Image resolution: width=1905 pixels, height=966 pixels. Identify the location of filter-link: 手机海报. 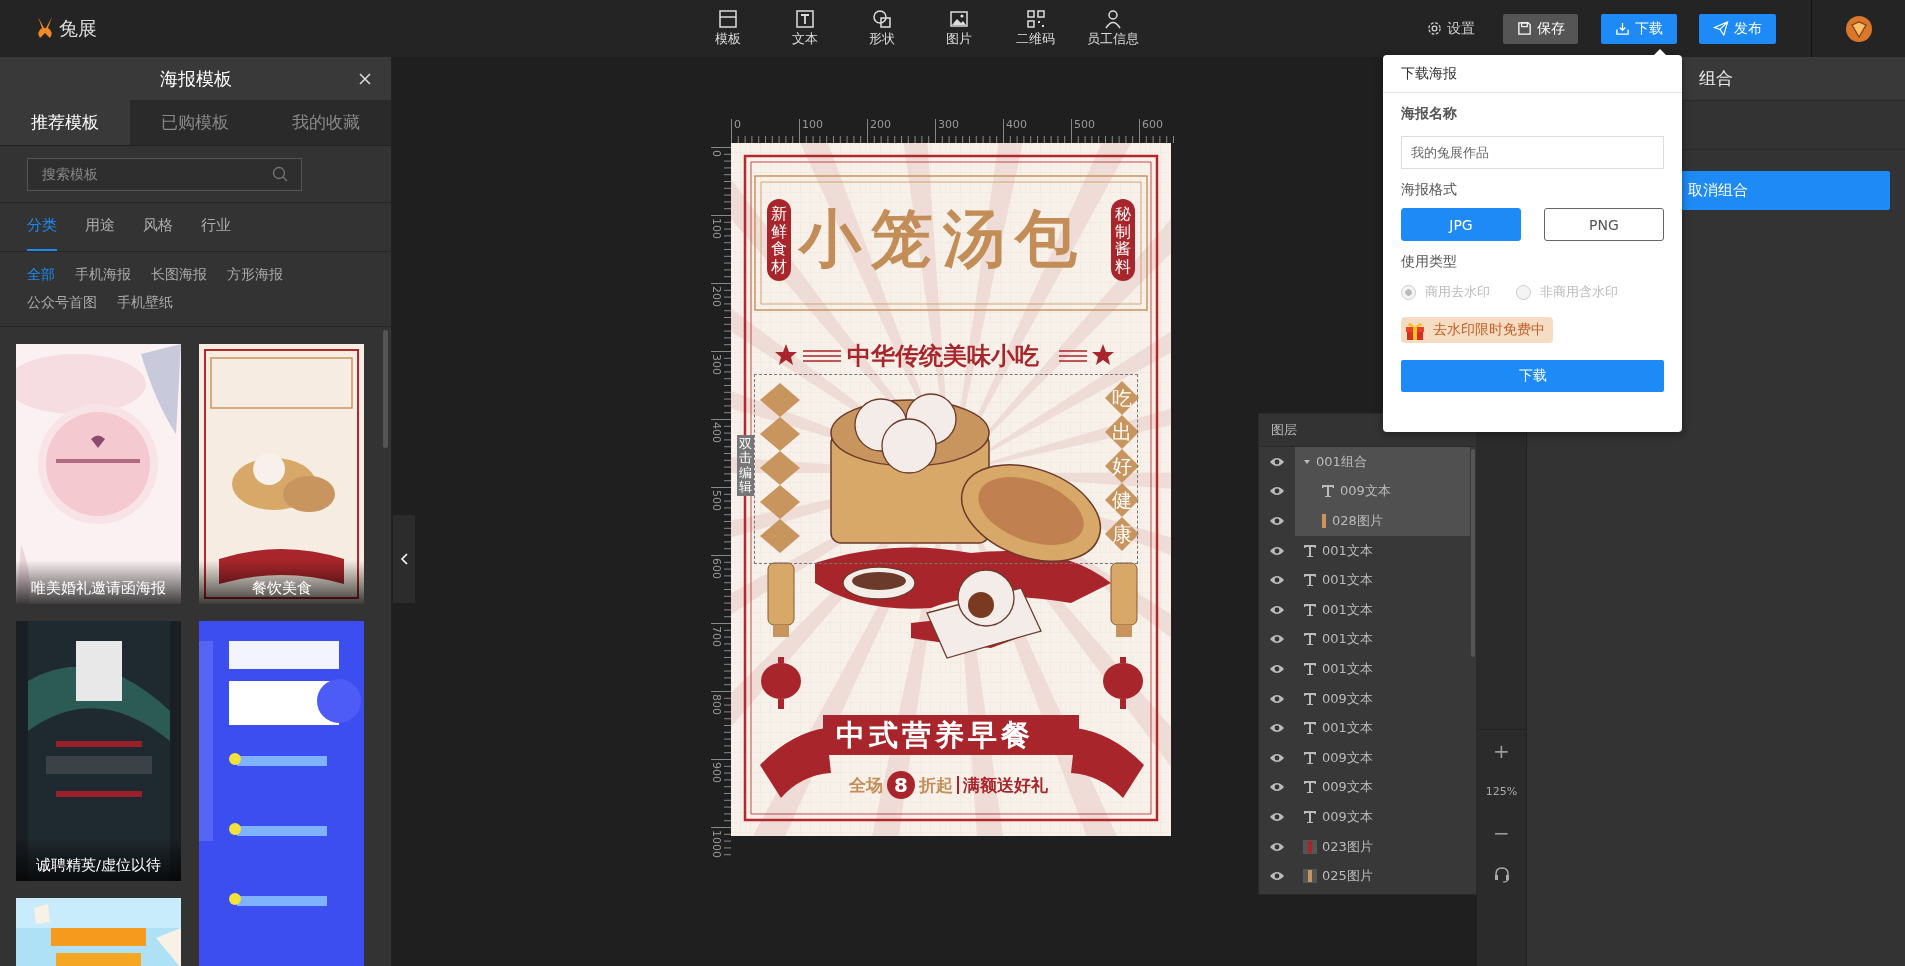
(103, 275).